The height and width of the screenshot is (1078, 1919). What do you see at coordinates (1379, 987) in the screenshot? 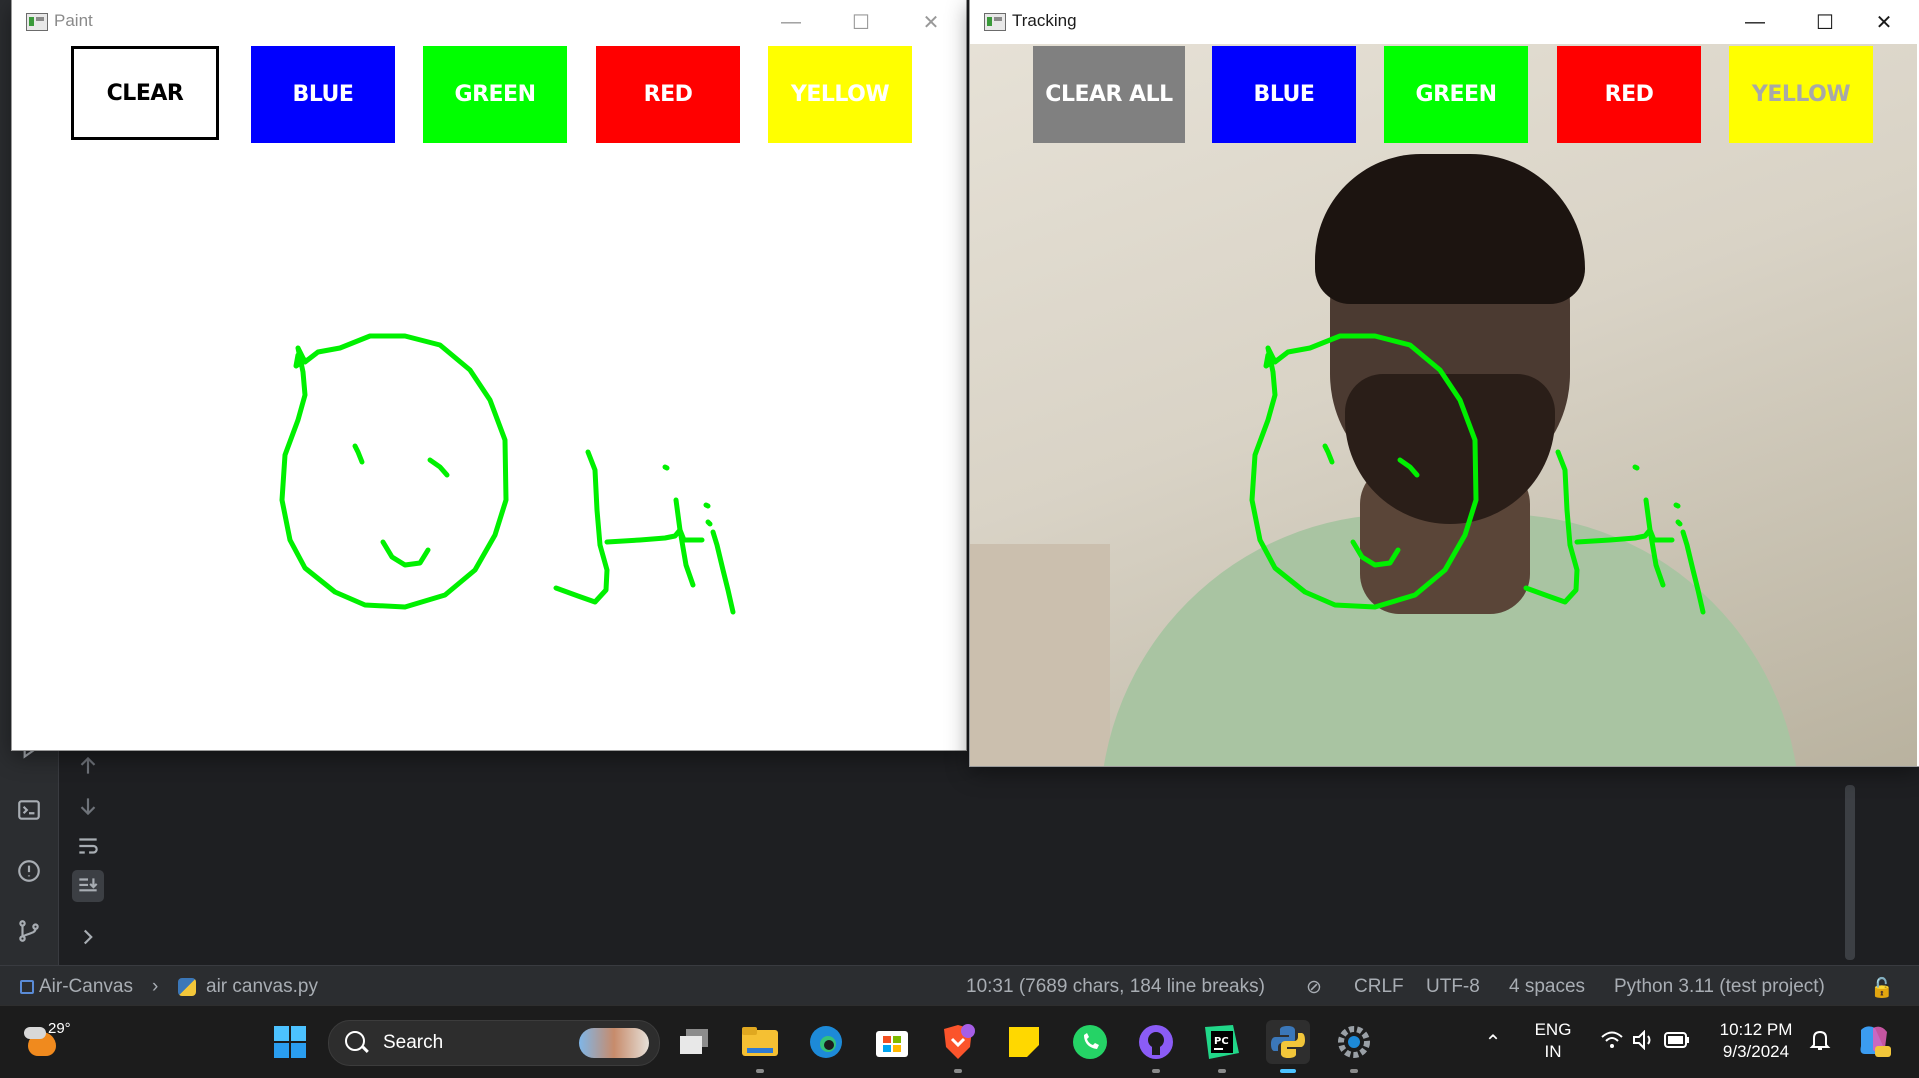
I see `line-ending: CRLF` at bounding box center [1379, 987].